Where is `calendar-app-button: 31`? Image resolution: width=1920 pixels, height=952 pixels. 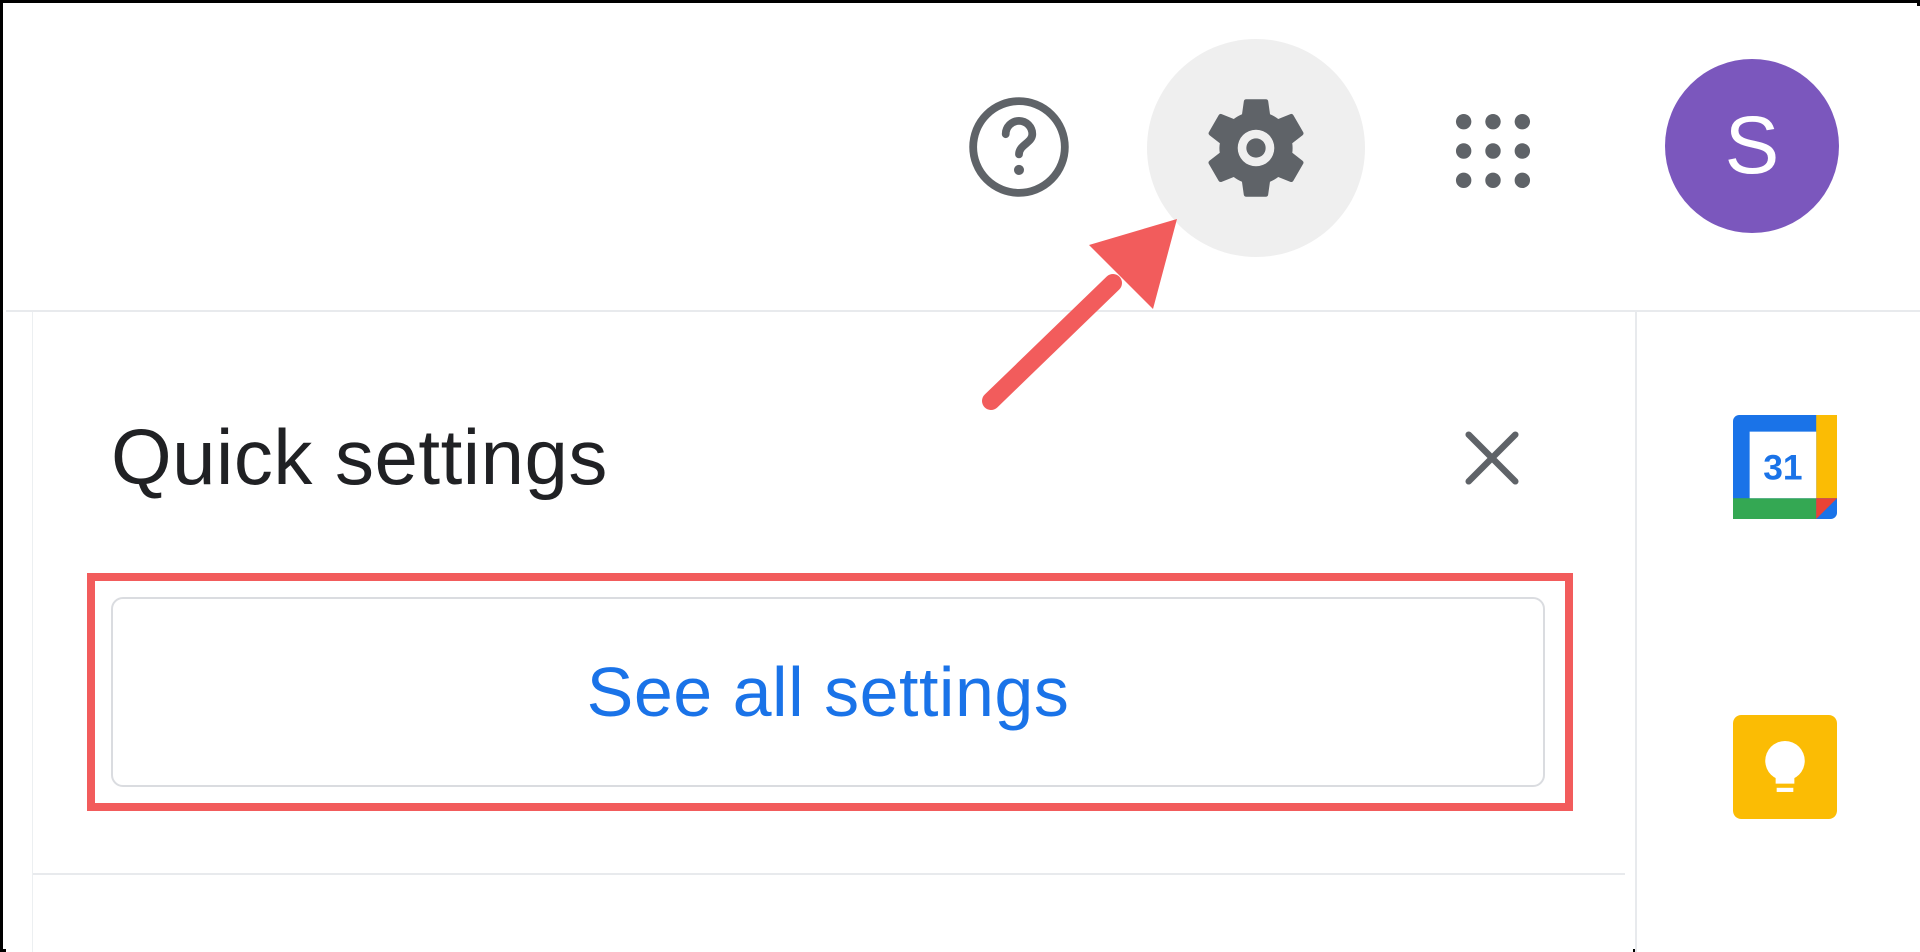 calendar-app-button: 31 is located at coordinates (1785, 467).